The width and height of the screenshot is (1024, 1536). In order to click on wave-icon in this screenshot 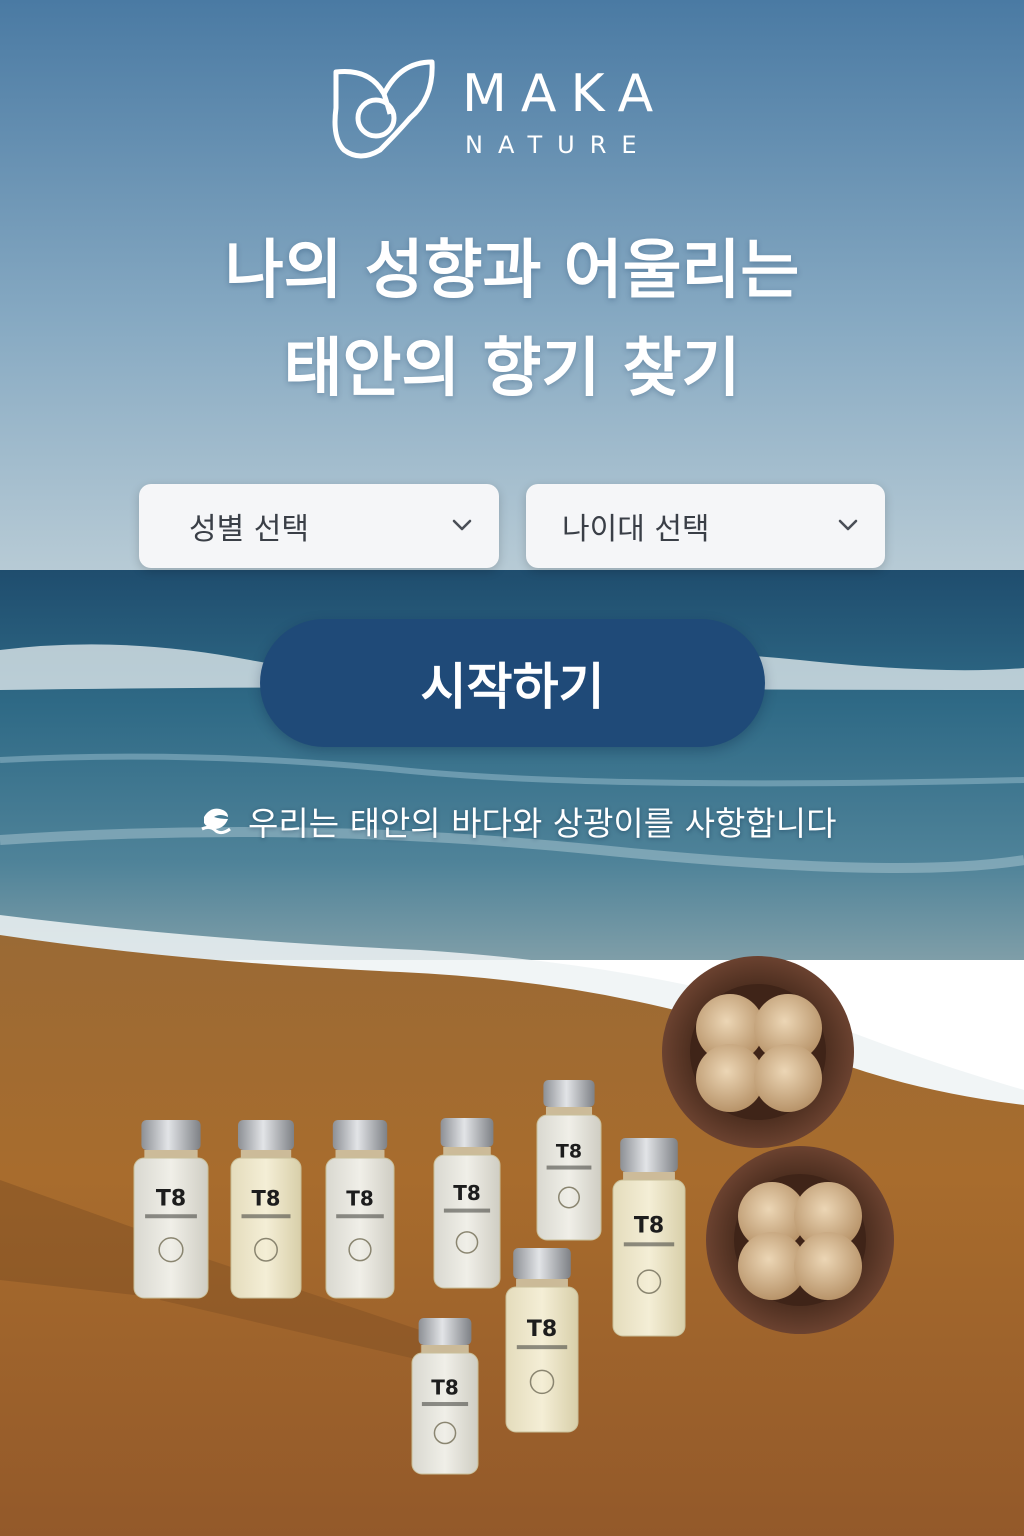, I will do `click(216, 821)`.